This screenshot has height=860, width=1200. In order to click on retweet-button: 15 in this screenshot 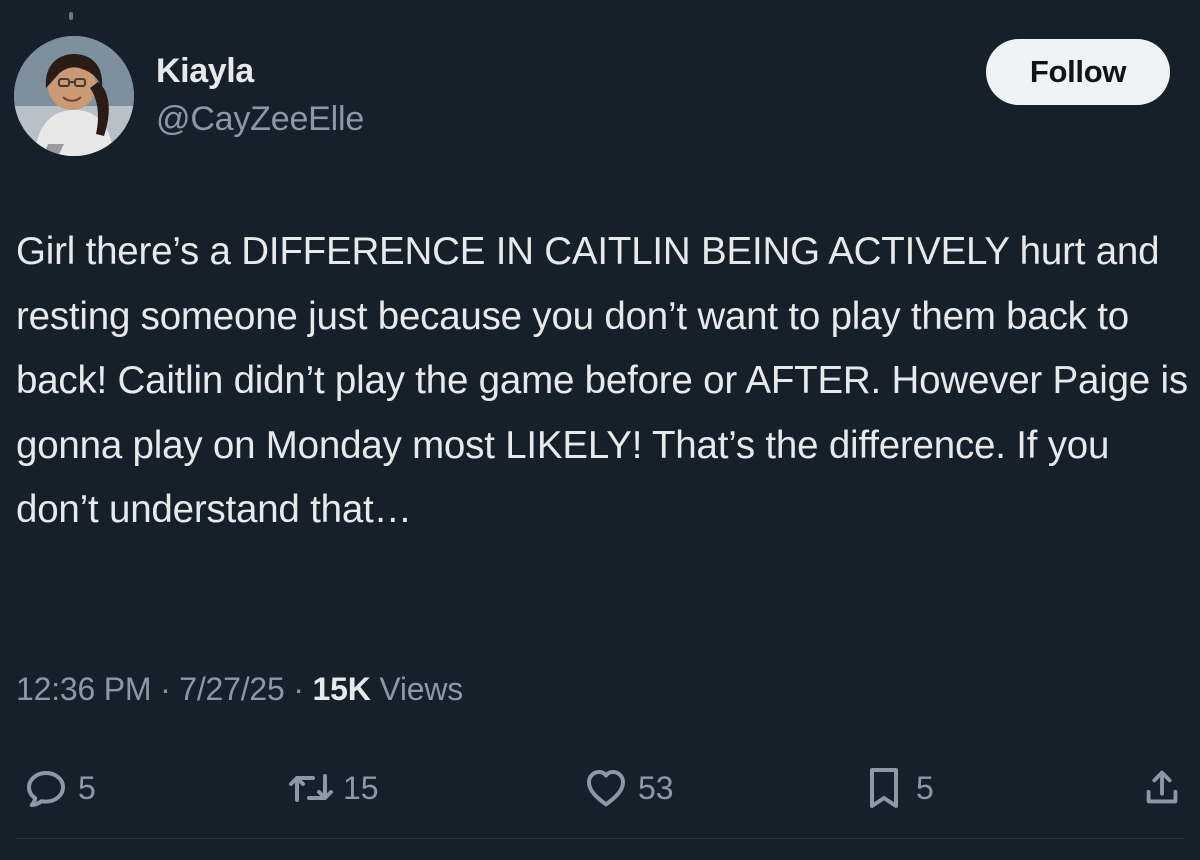, I will do `click(332, 788)`.